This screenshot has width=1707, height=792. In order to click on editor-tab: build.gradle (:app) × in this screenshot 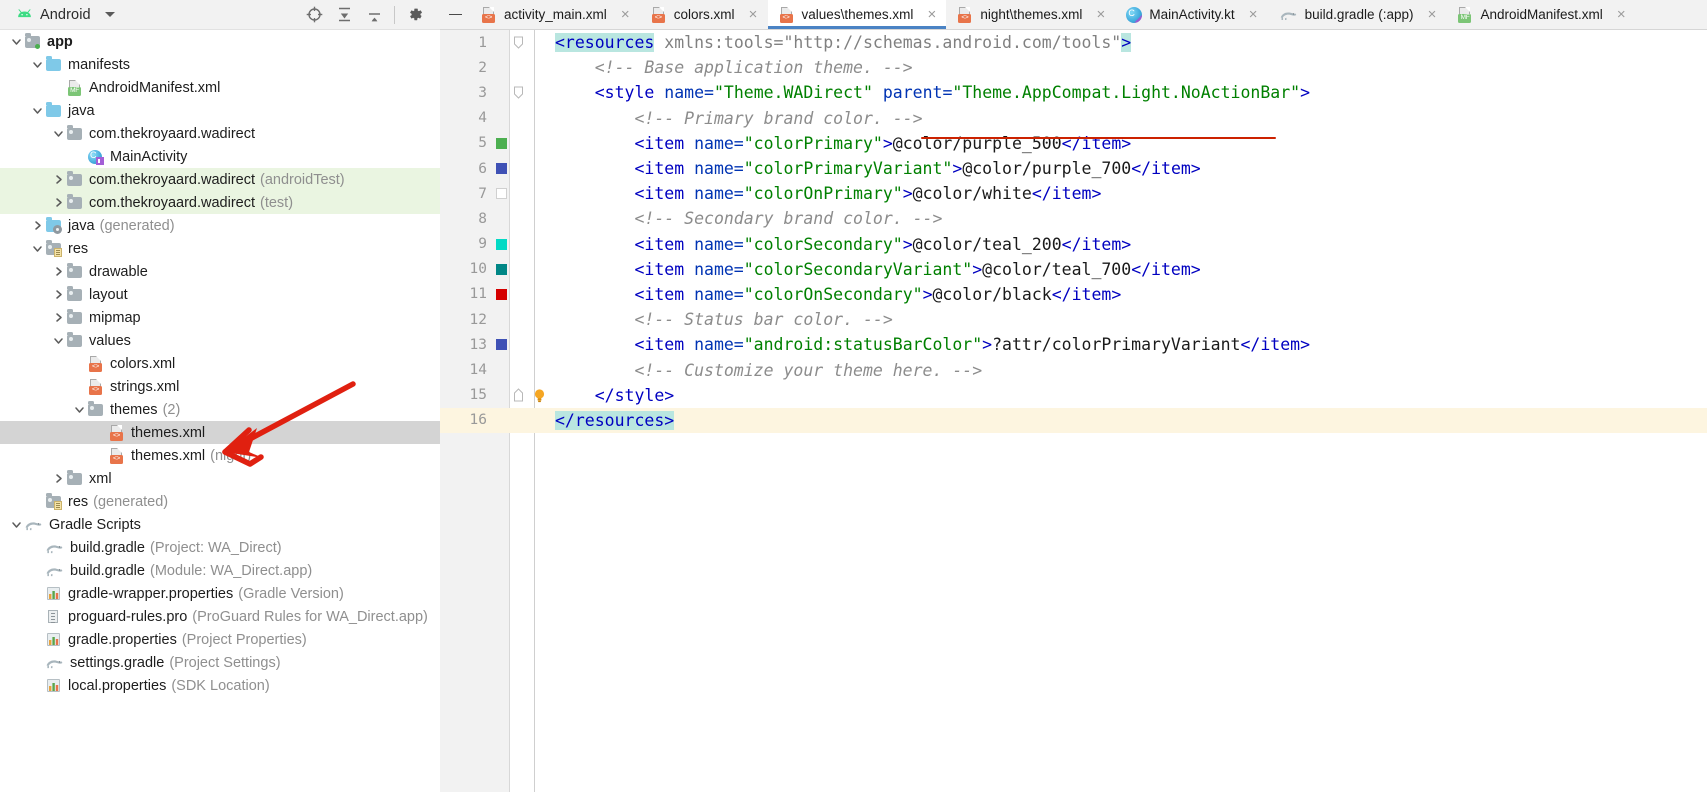, I will do `click(1357, 14)`.